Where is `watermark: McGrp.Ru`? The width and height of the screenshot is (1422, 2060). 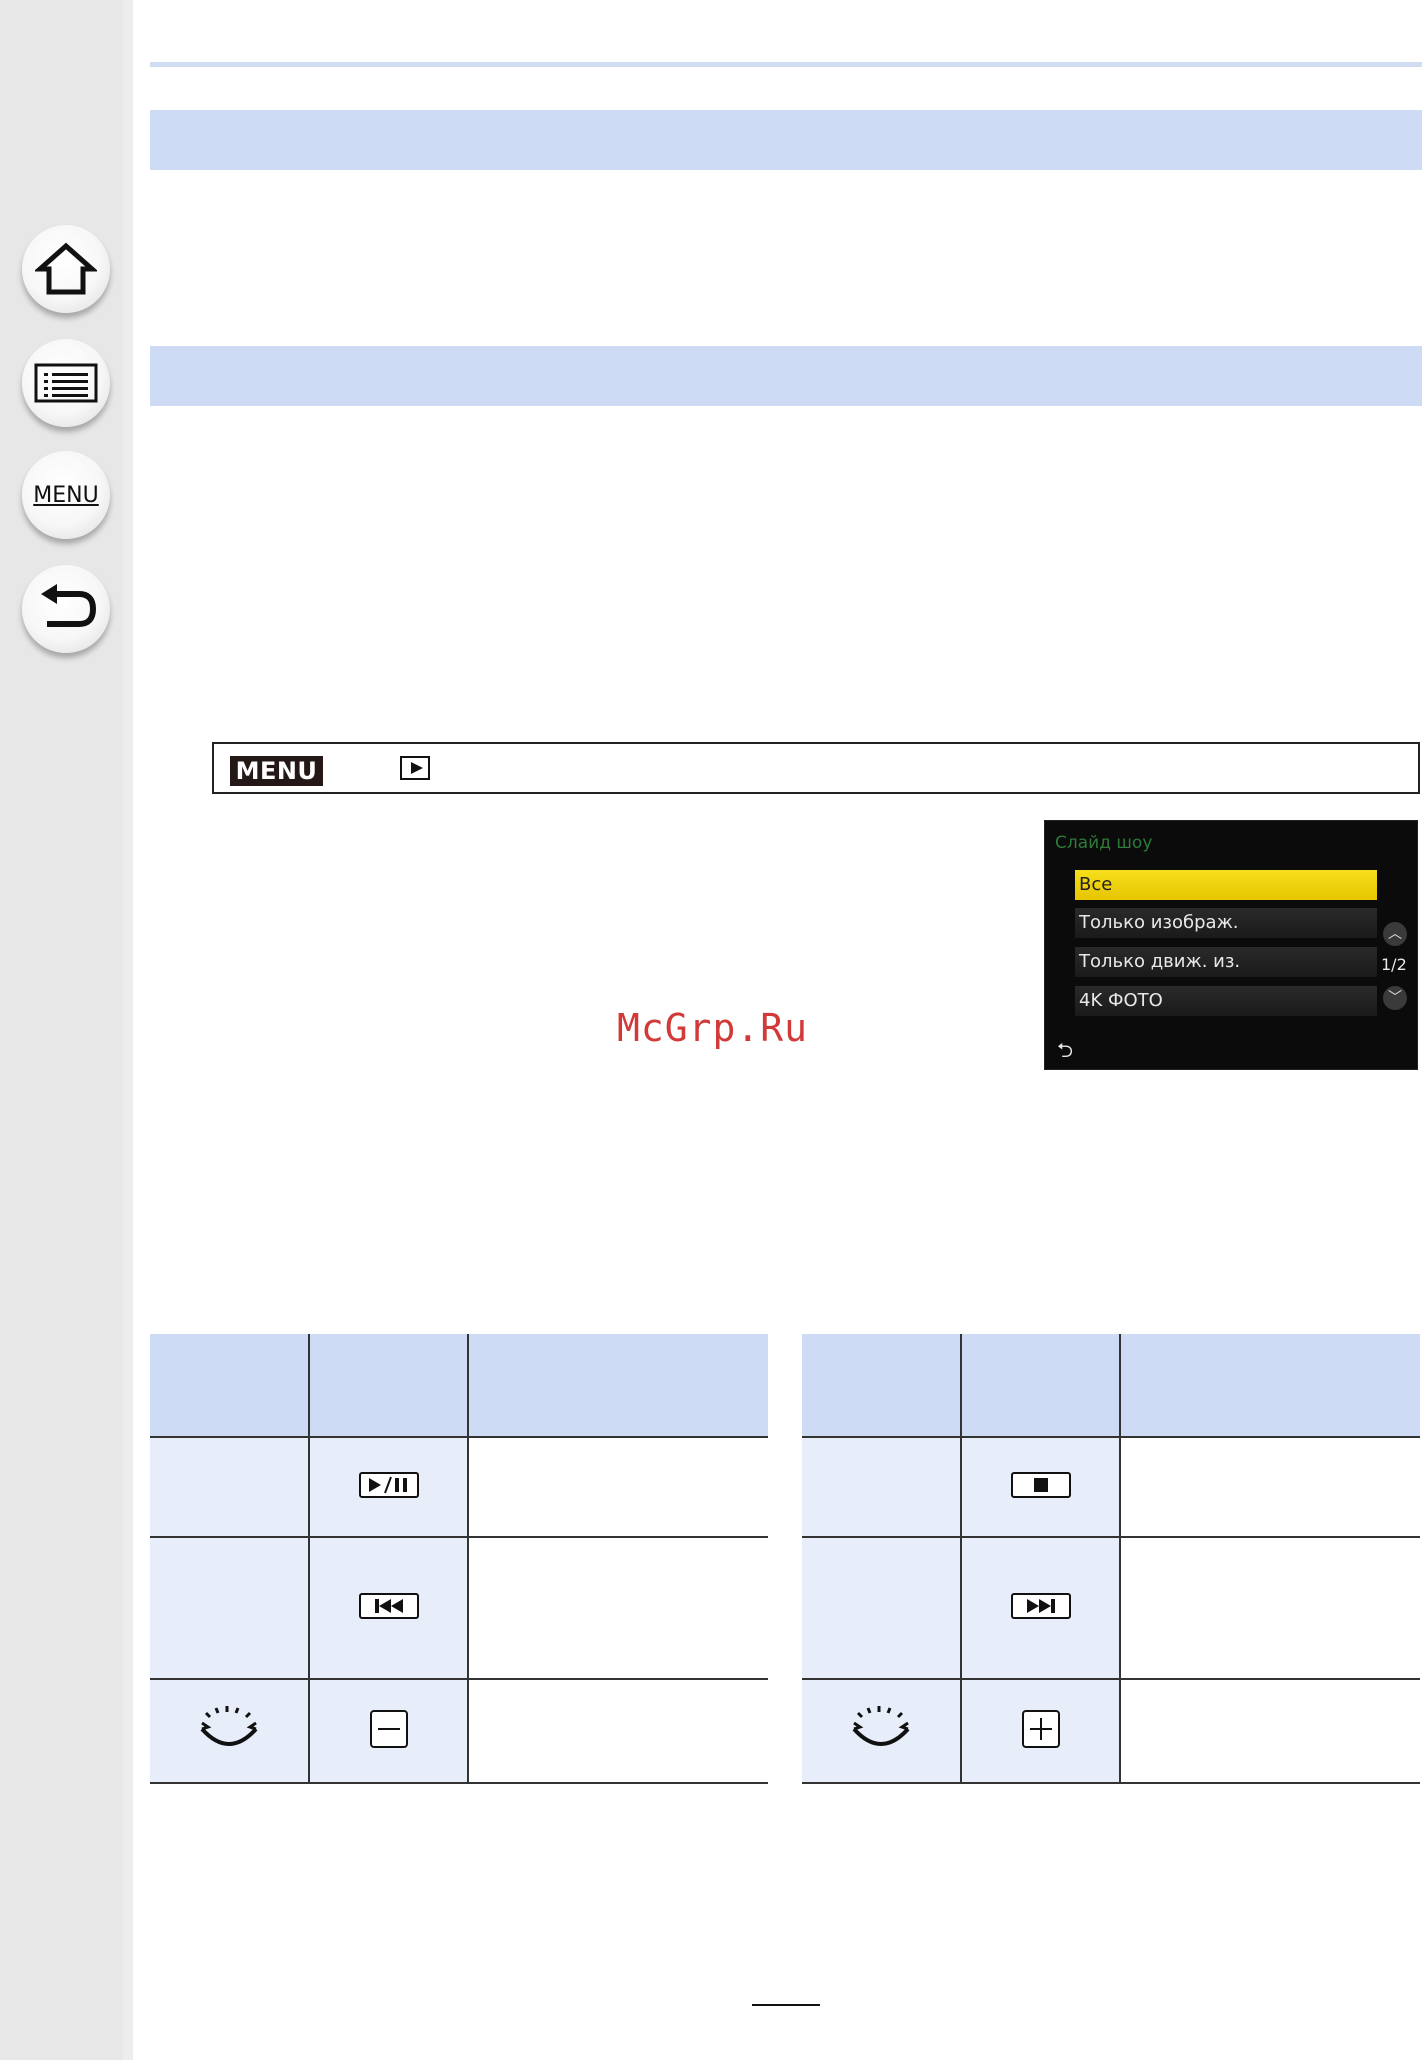
watermark: McGrp.Ru is located at coordinates (713, 1028).